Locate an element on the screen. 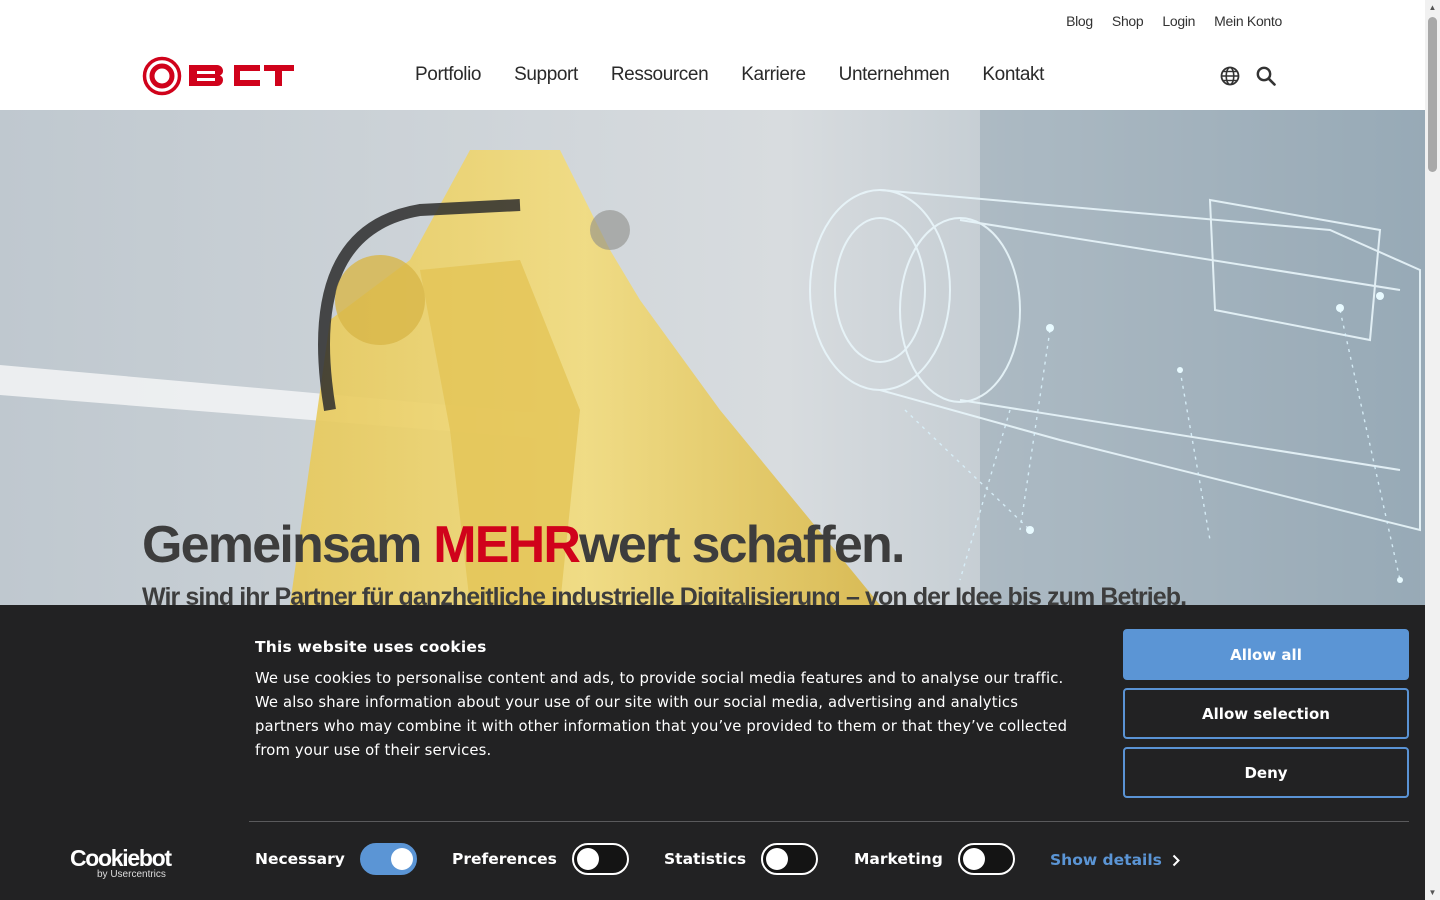 The height and width of the screenshot is (900, 1440). search-icon is located at coordinates (1266, 76).